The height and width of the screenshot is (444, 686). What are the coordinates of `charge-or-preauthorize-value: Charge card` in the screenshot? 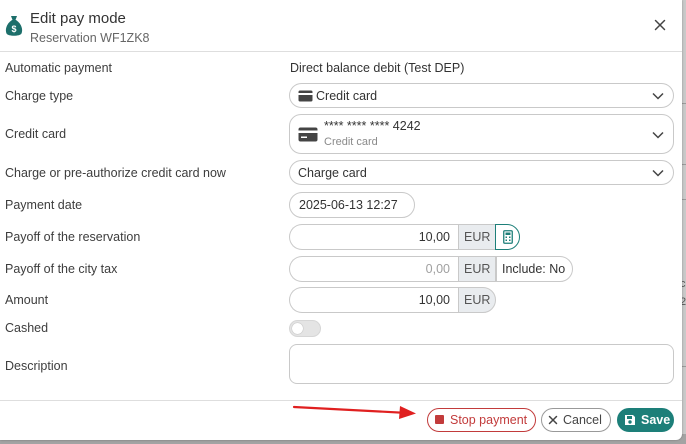 It's located at (332, 173).